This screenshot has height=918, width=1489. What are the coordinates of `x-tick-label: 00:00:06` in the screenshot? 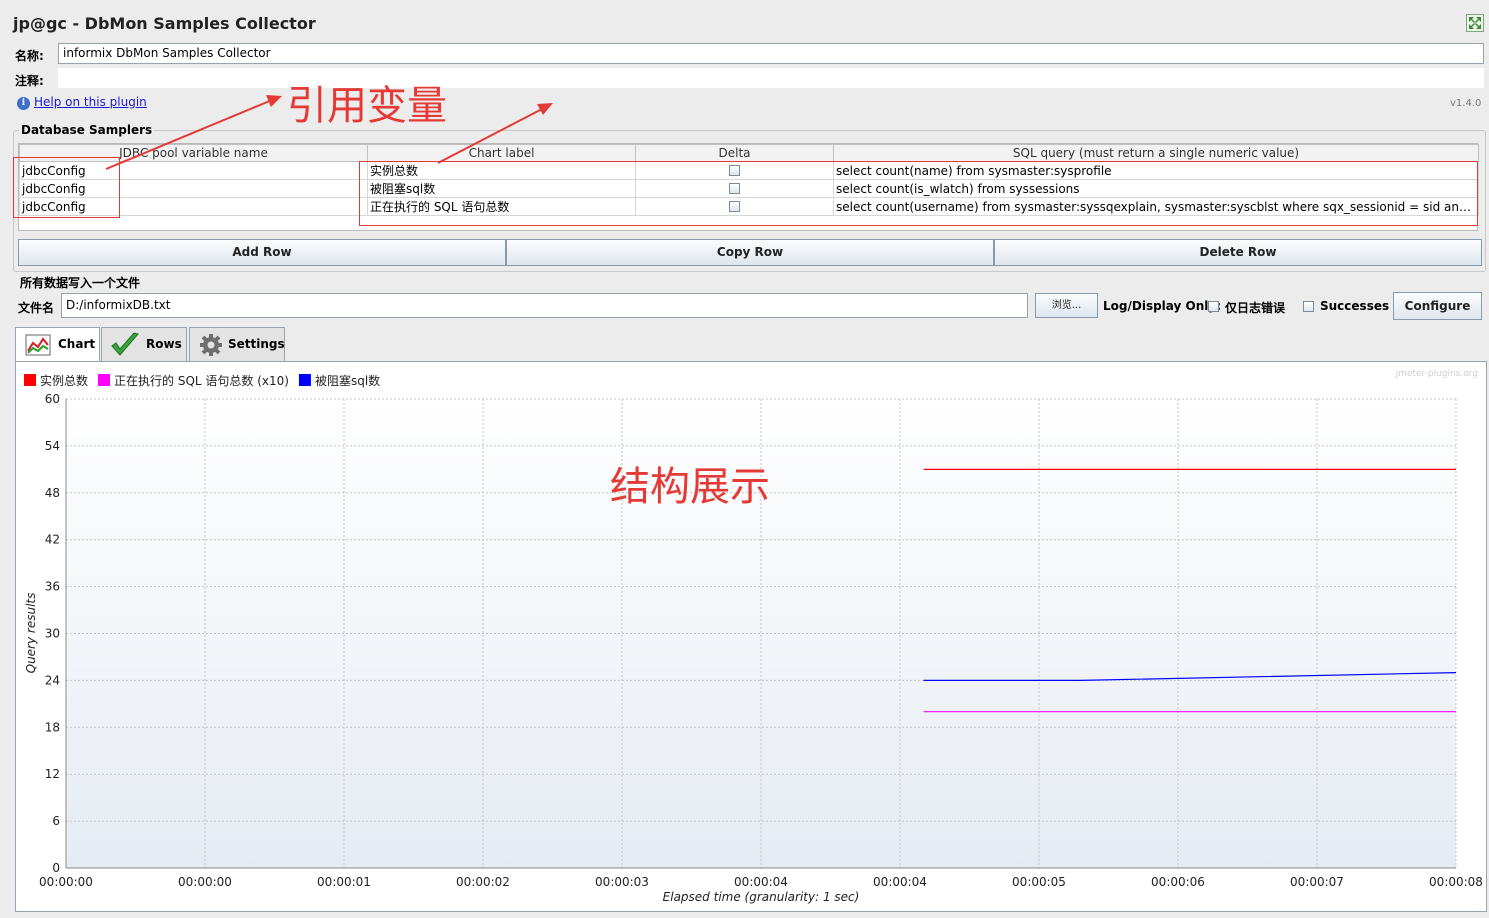 It's located at (1178, 882).